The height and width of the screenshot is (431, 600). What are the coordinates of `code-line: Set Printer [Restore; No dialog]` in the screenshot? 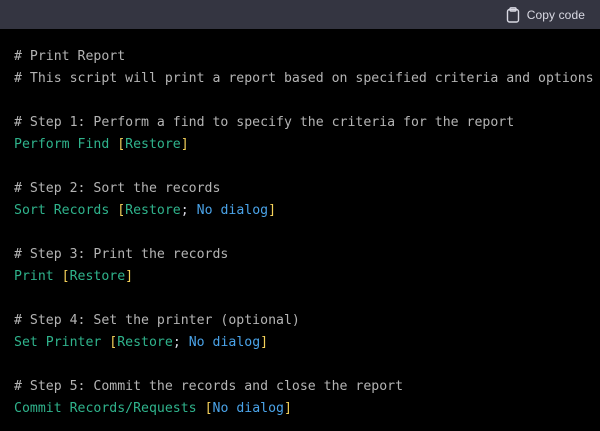 It's located at (307, 343).